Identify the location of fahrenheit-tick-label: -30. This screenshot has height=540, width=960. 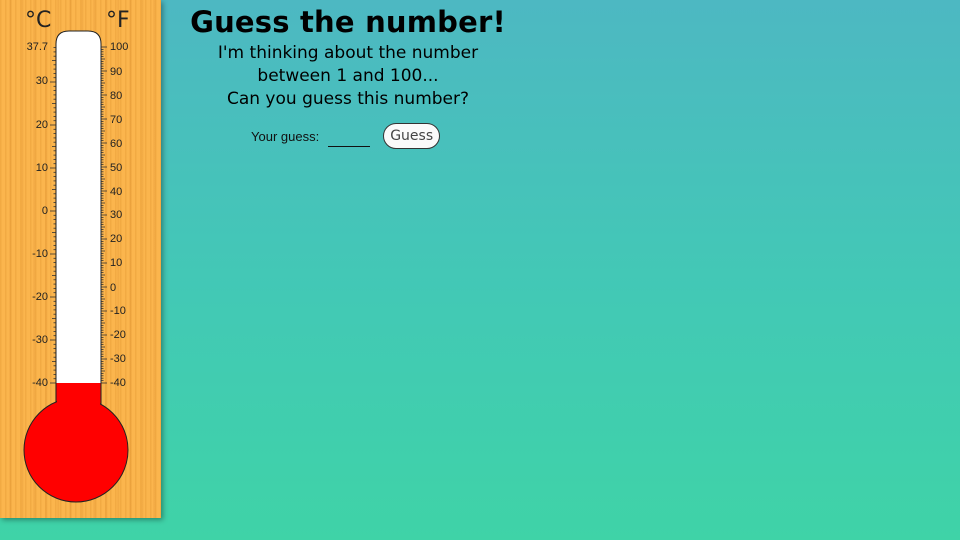
(118, 359).